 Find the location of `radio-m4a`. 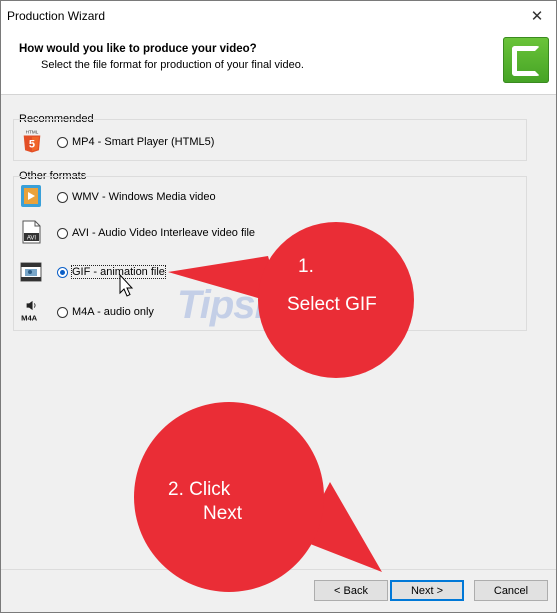

radio-m4a is located at coordinates (62, 312).